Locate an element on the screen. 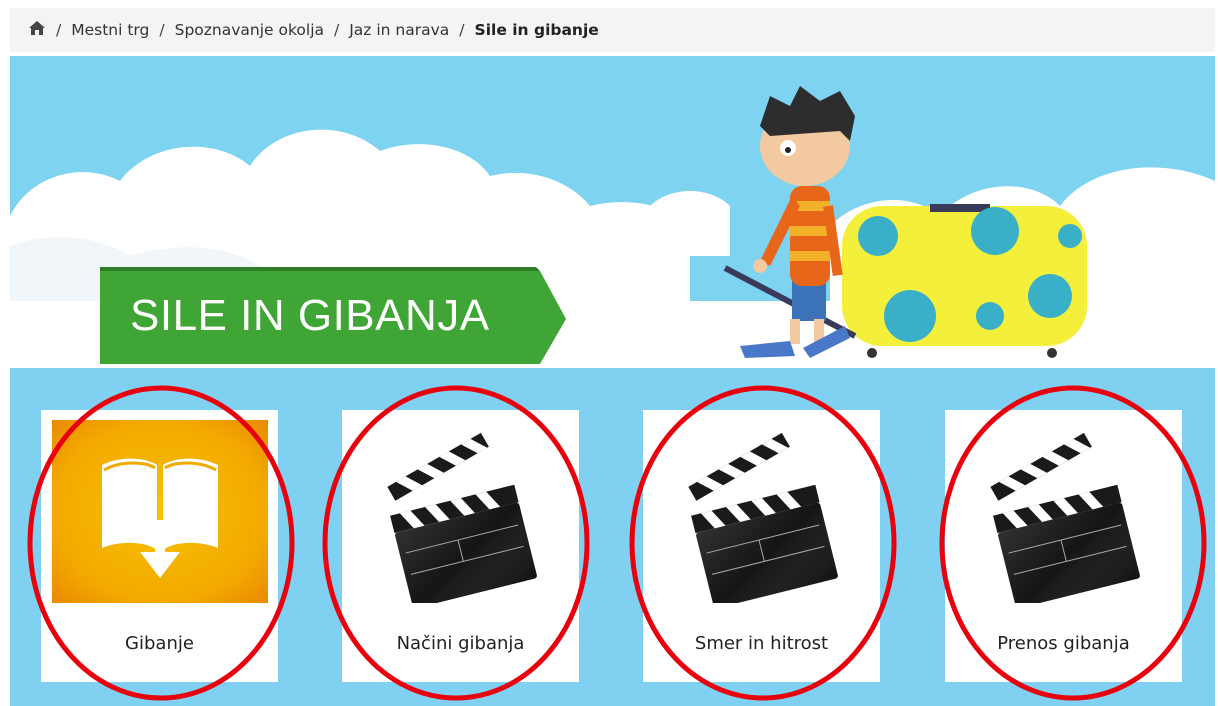  tile-label: Gibanje is located at coordinates (159, 643).